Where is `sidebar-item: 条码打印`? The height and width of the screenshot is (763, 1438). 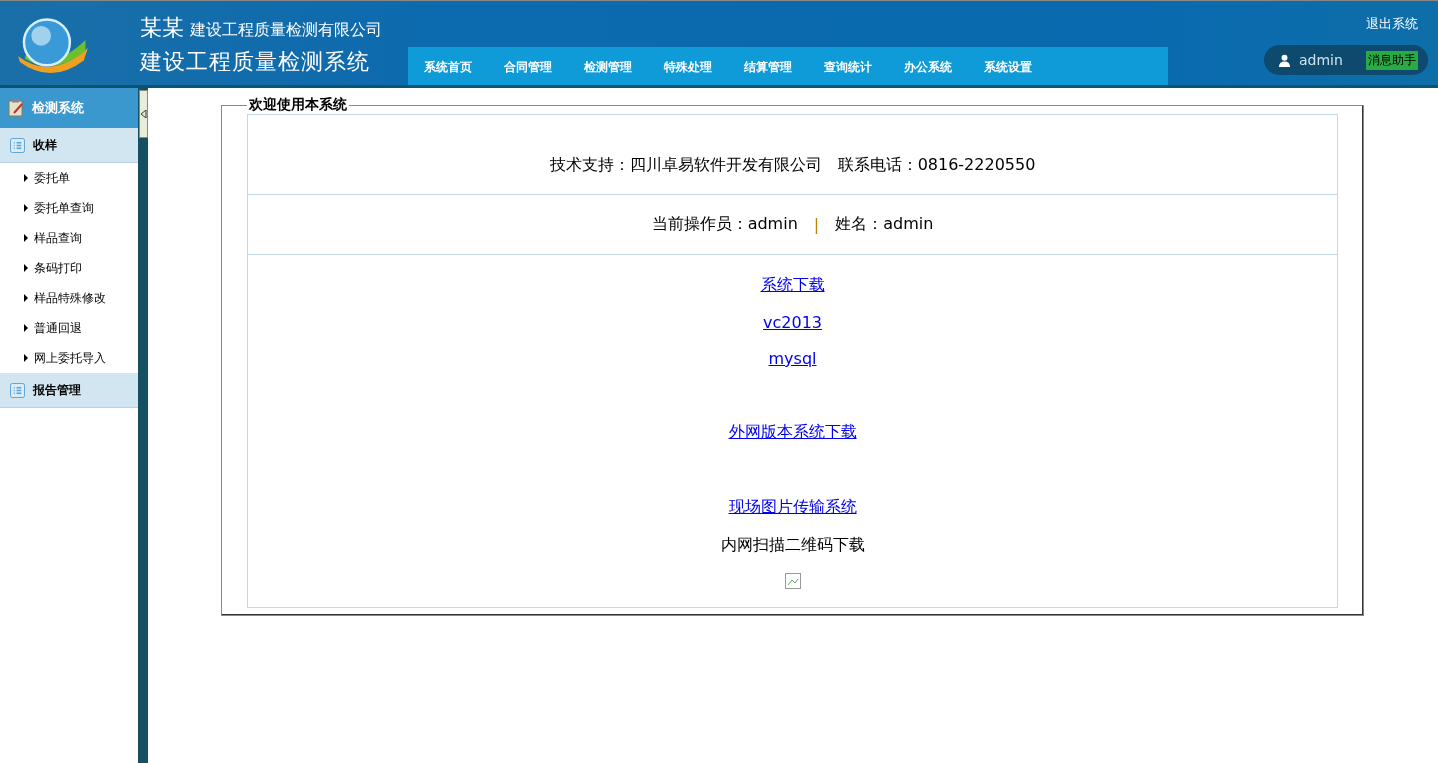 sidebar-item: 条码打印 is located at coordinates (58, 268).